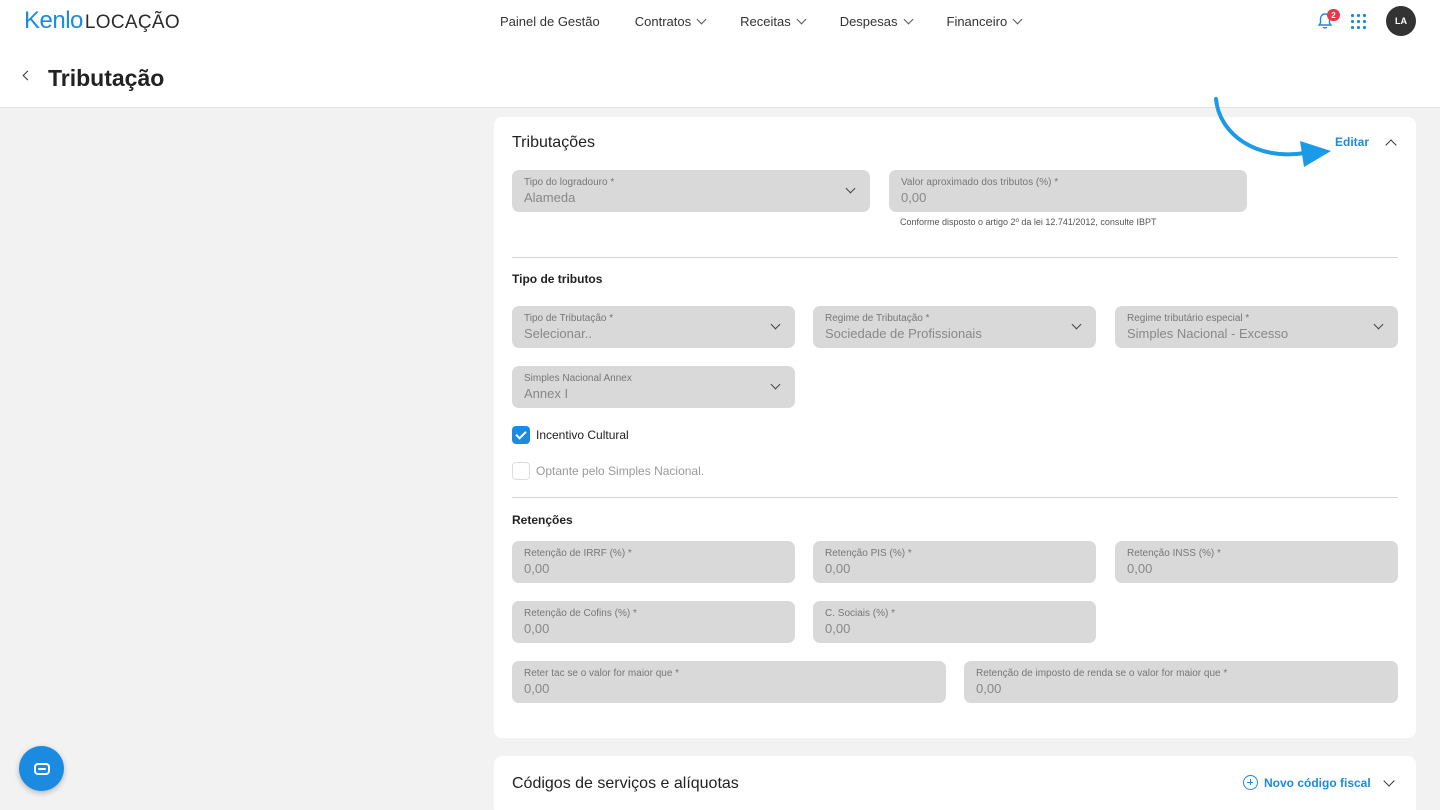  I want to click on checkbox-unchecked-icon, so click(521, 471).